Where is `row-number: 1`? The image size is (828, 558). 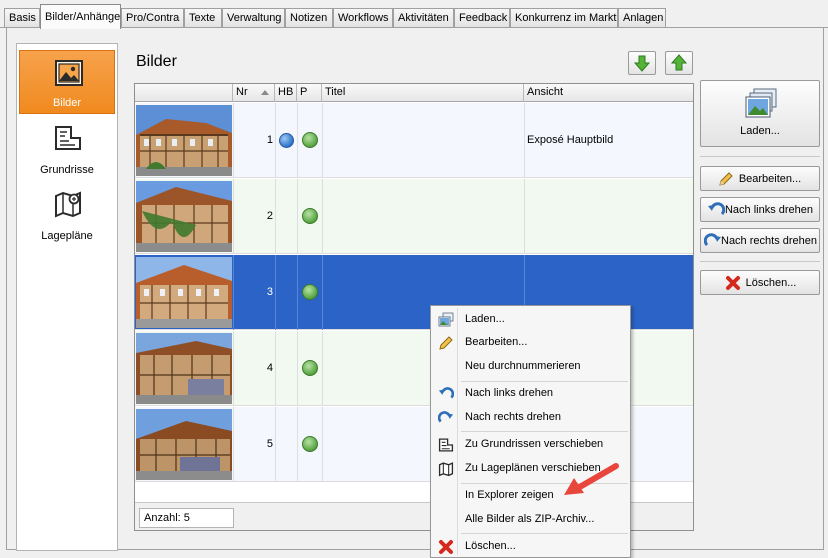 row-number: 1 is located at coordinates (269, 140).